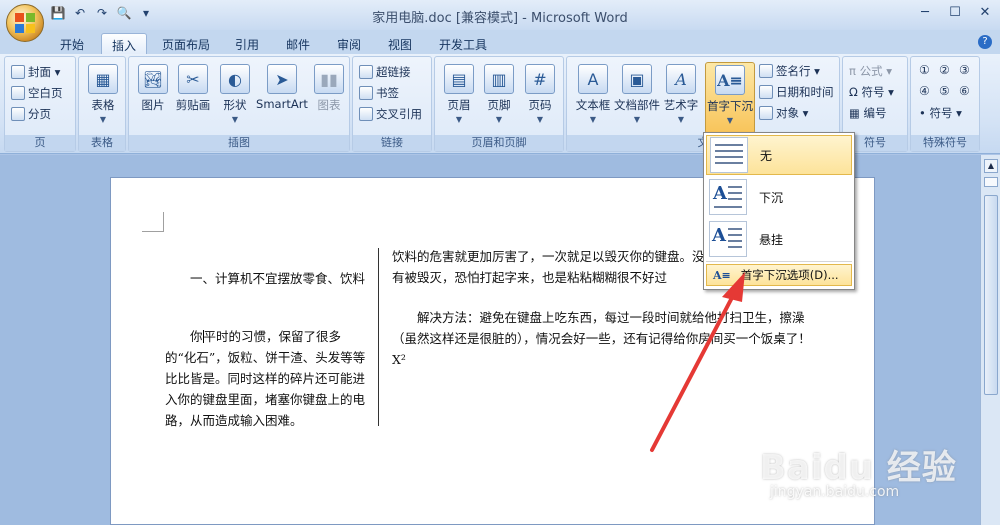 Image resolution: width=1000 pixels, height=525 pixels. Describe the element at coordinates (766, 71) in the screenshot. I see `signature-icon` at that location.